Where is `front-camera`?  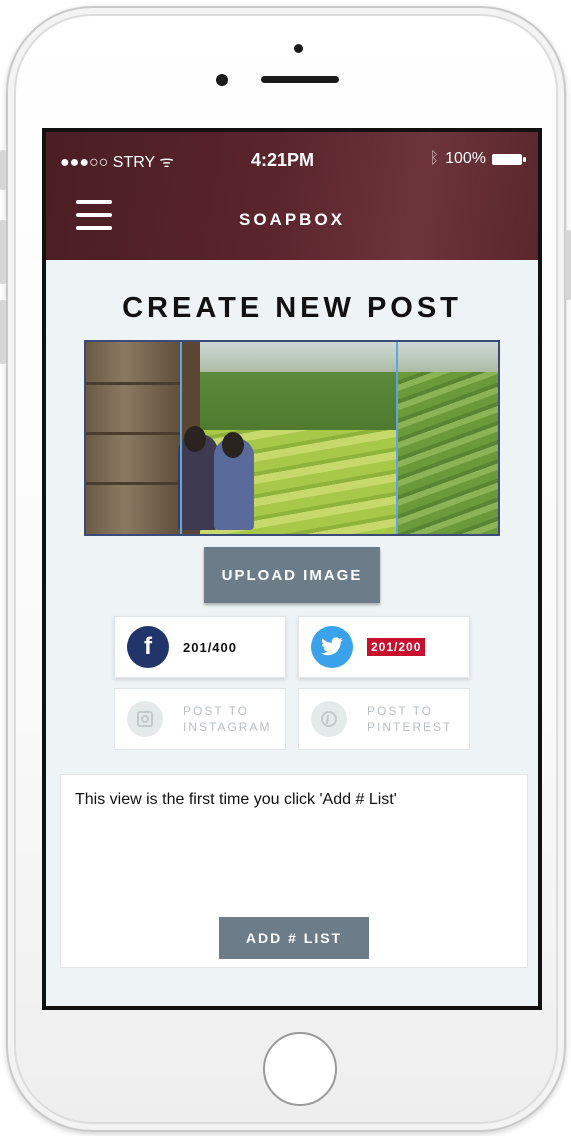
front-camera is located at coordinates (222, 80).